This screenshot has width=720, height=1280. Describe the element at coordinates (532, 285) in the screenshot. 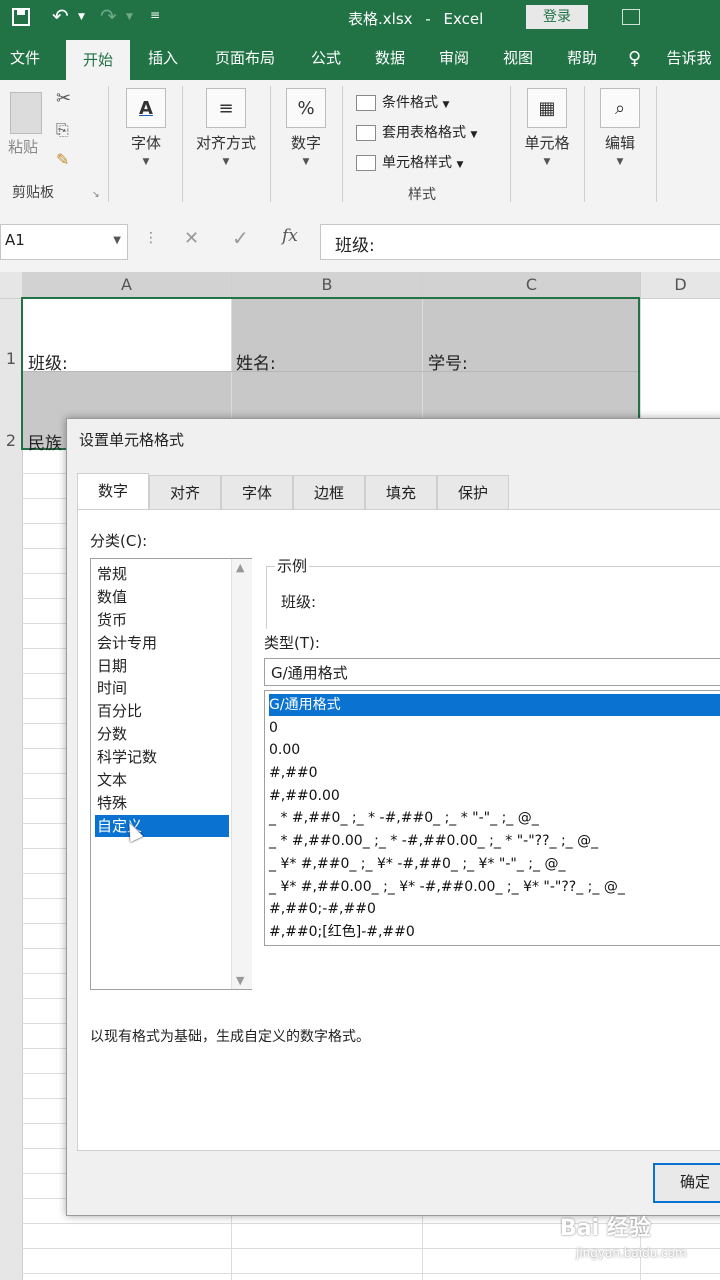

I see `column-header-c: C` at that location.